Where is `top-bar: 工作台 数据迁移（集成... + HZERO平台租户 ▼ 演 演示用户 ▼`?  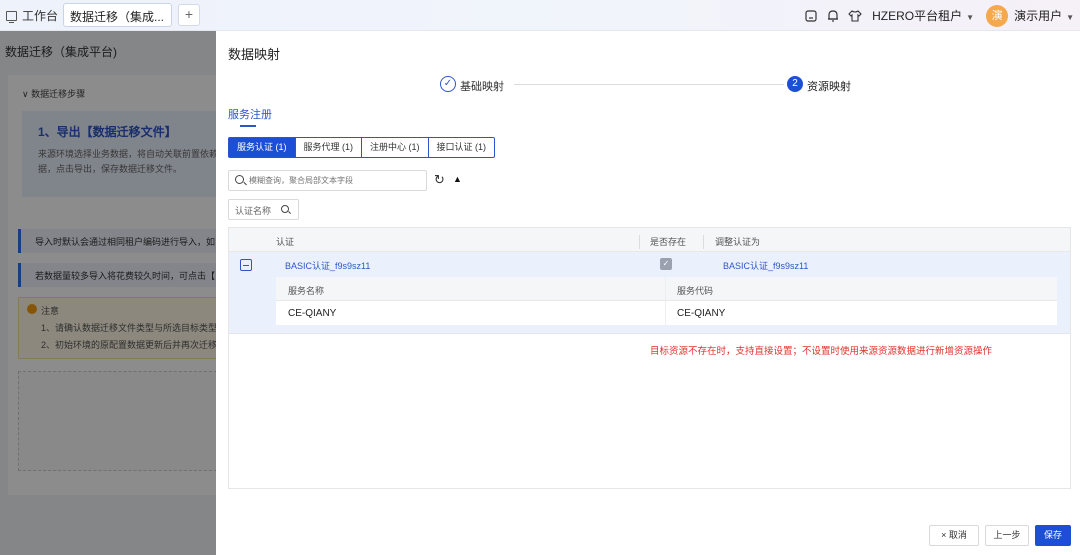 top-bar: 工作台 数据迁移（集成... + HZERO平台租户 ▼ 演 演示用户 ▼ is located at coordinates (540, 15).